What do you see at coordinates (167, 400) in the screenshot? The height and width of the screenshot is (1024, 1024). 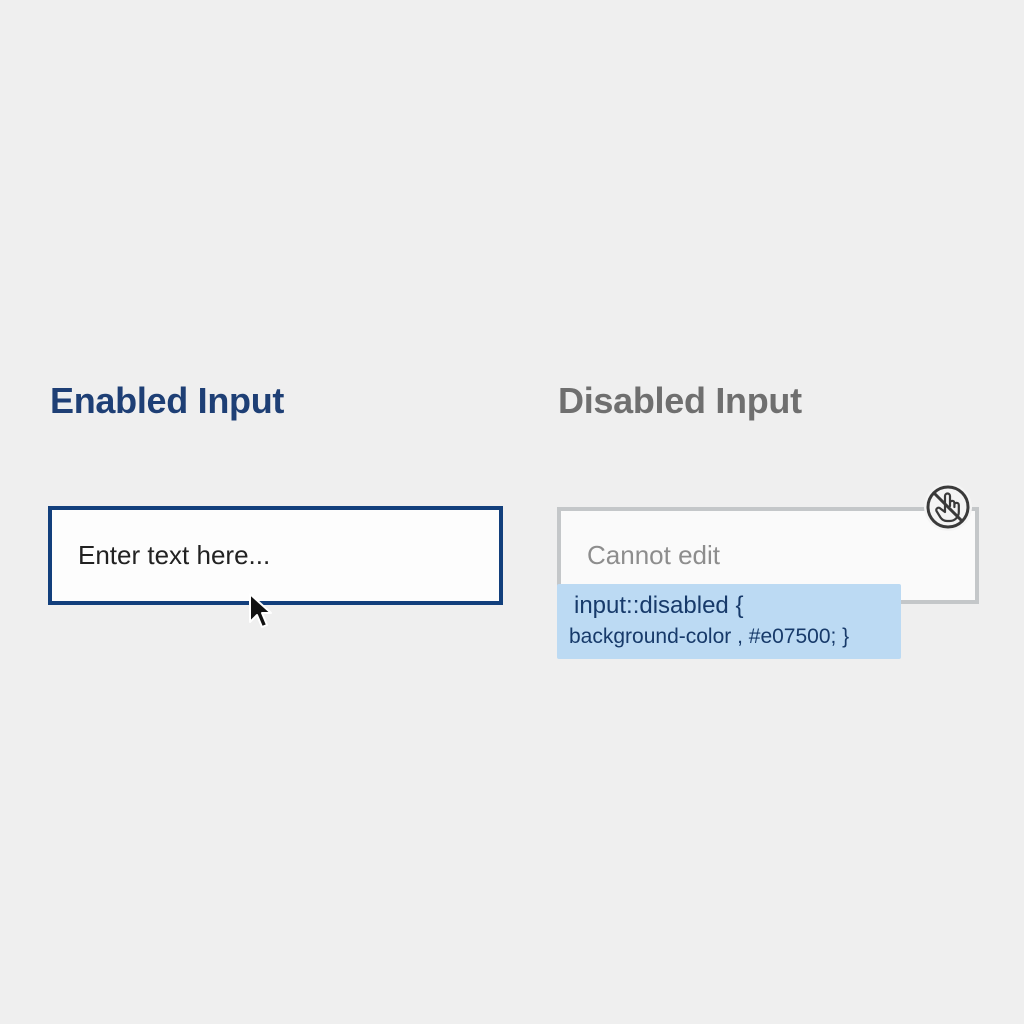 I see `enabled-input-heading: Enabled Input` at bounding box center [167, 400].